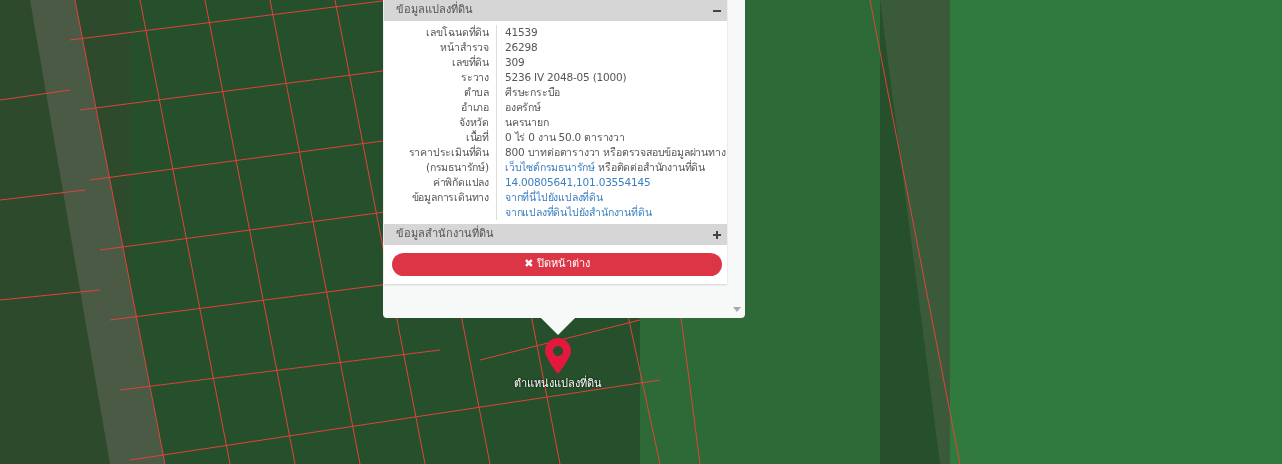  I want to click on field-label: เลขโฉนดที่ดิน, so click(440, 32).